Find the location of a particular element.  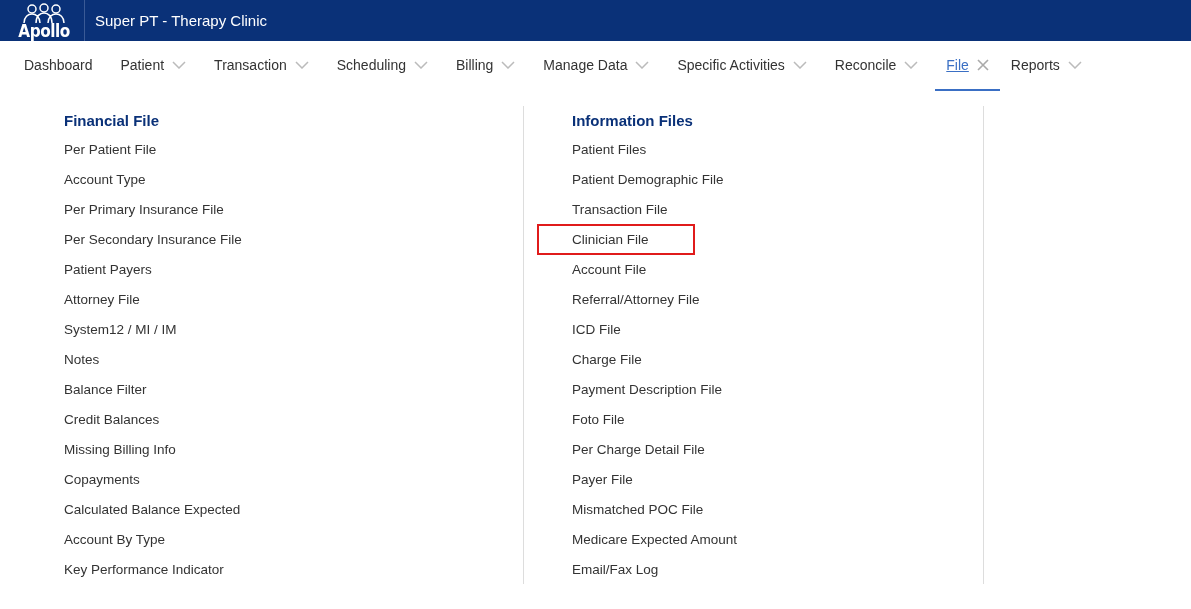

menu-link: Balance Filter is located at coordinates (105, 389).